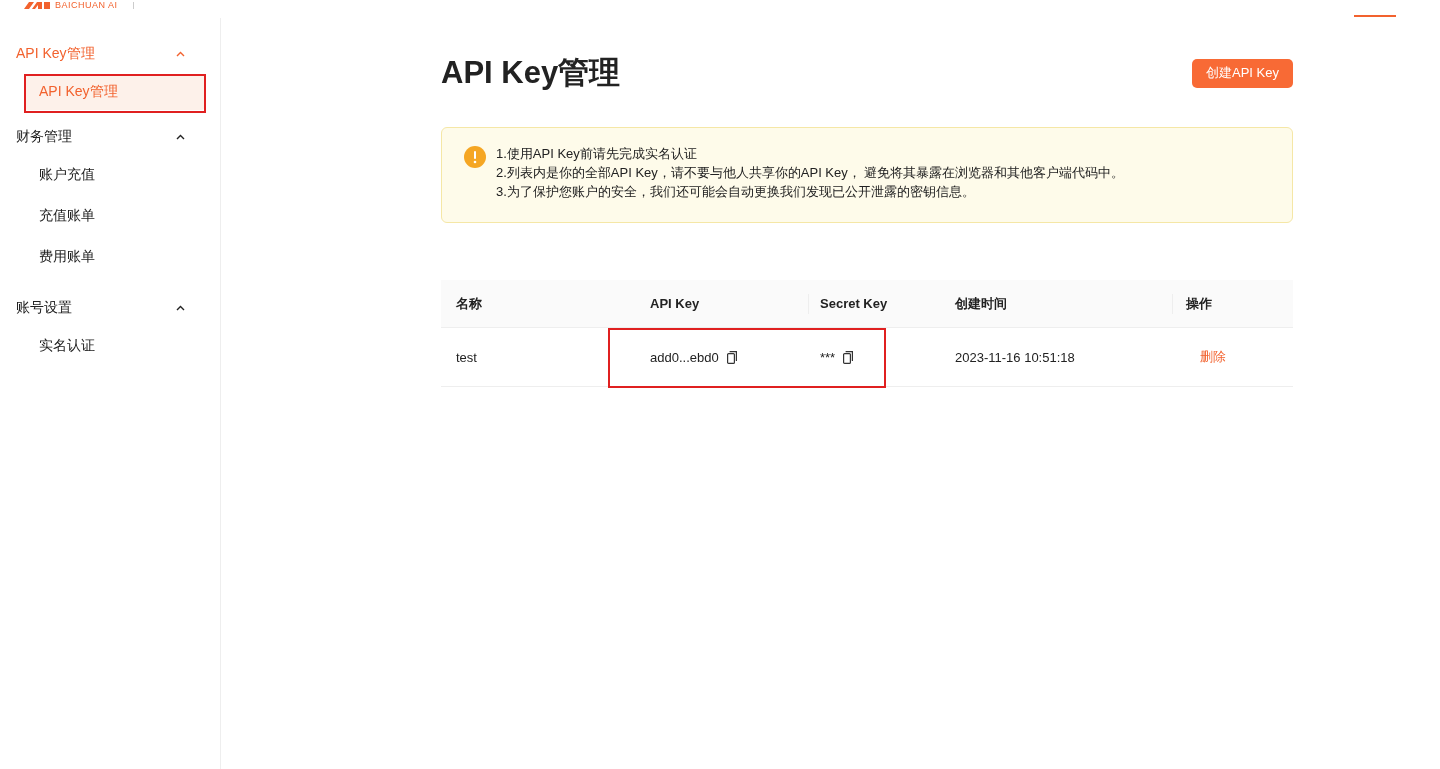 The image size is (1440, 769). What do you see at coordinates (675, 303) in the screenshot?
I see `column-header: API Key` at bounding box center [675, 303].